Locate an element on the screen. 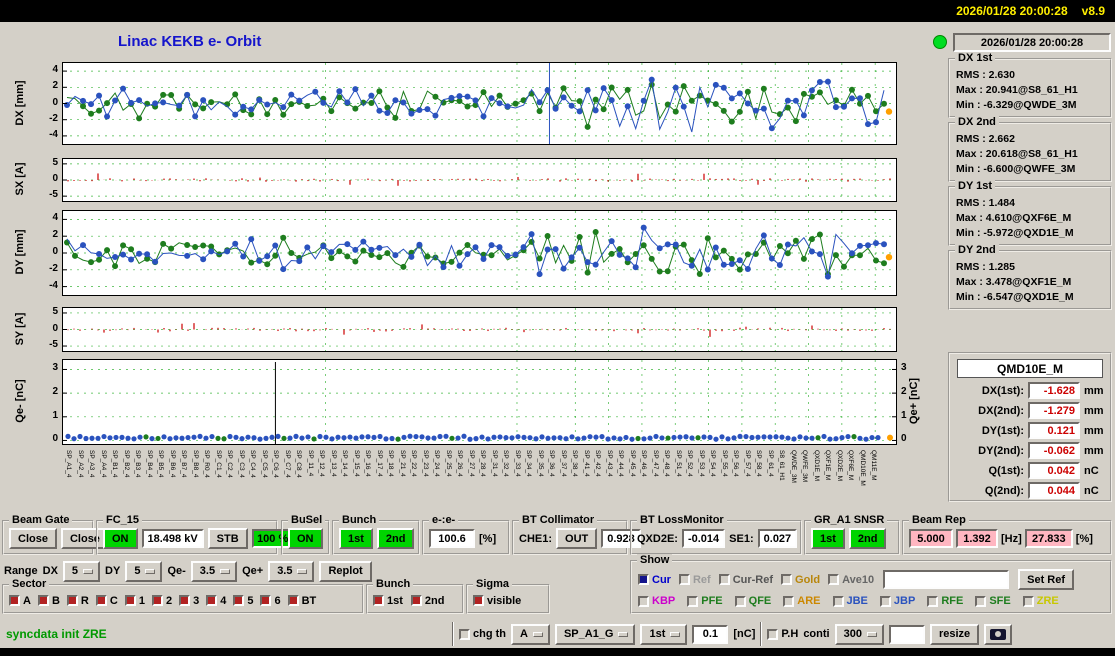  show-checkbox-ave10 is located at coordinates (834, 579).